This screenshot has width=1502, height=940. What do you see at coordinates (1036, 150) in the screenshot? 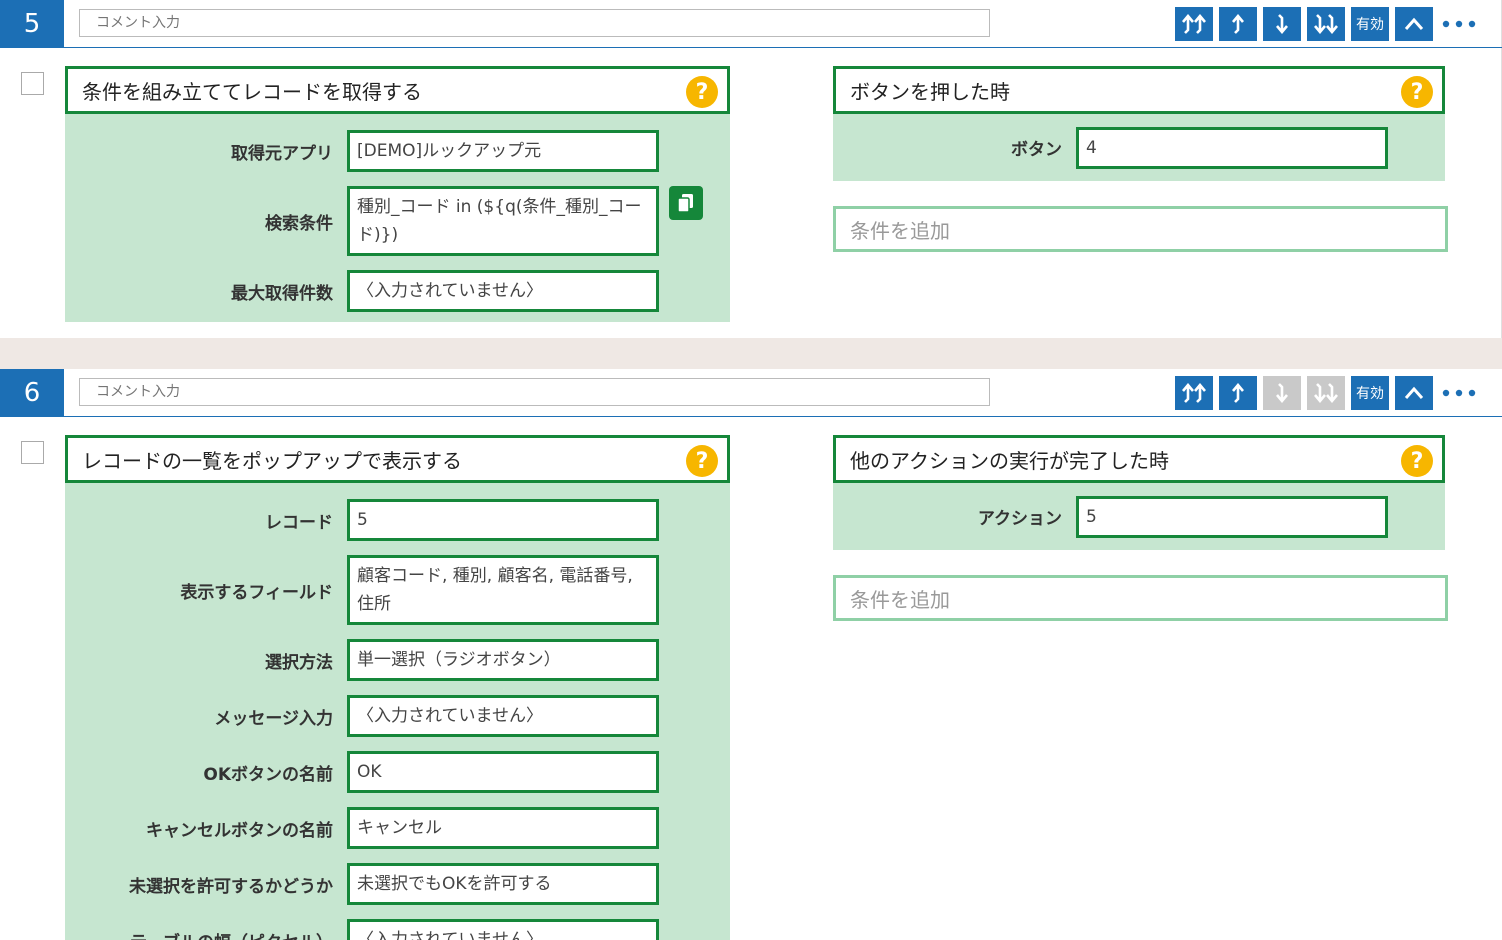
I see `field-label: ボタン` at bounding box center [1036, 150].